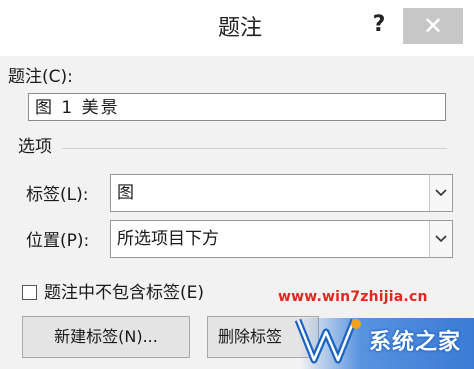 Image resolution: width=474 pixels, height=369 pixels. I want to click on position-select-value: 所选项目下方, so click(168, 239).